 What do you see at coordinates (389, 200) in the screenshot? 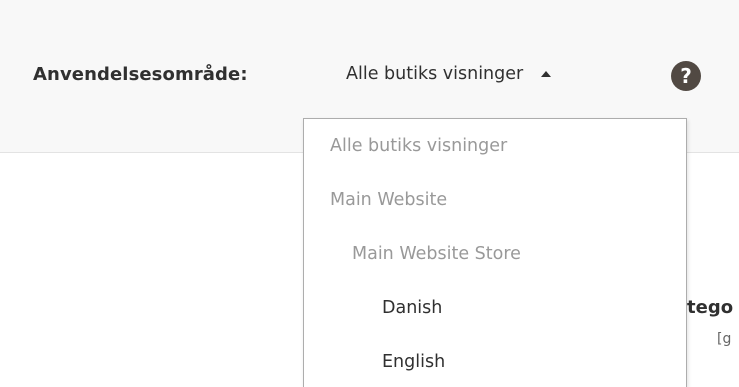
I see `dropdown-item-main-website: Main Website` at bounding box center [389, 200].